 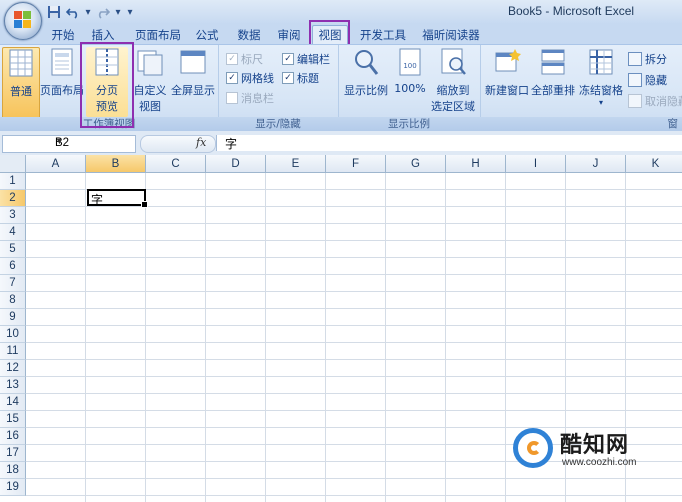 I want to click on coozhi-logo-icon, so click(x=533, y=448).